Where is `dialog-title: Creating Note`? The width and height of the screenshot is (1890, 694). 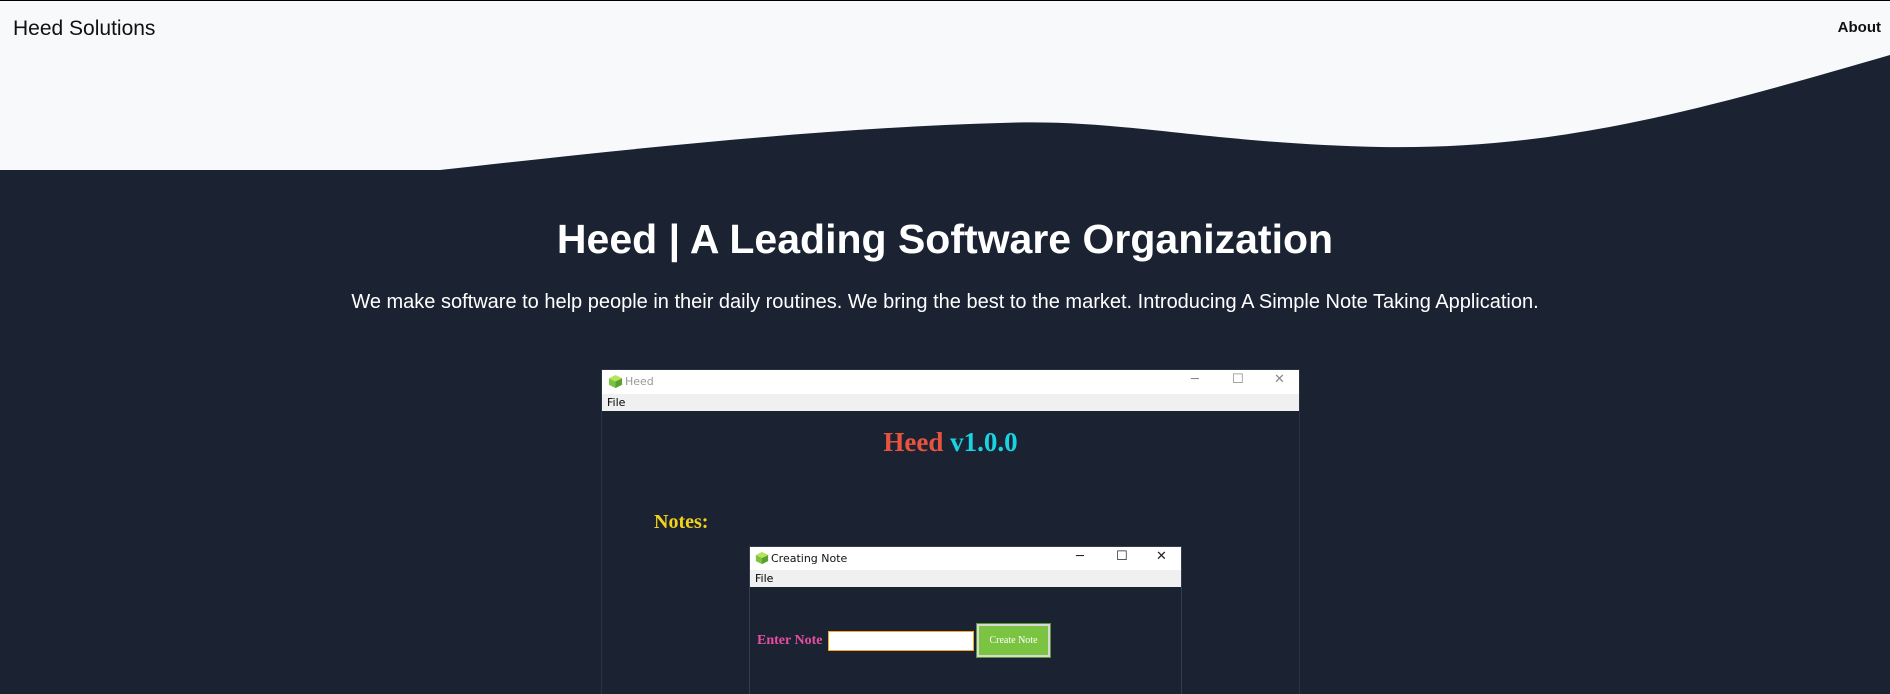
dialog-title: Creating Note is located at coordinates (809, 558).